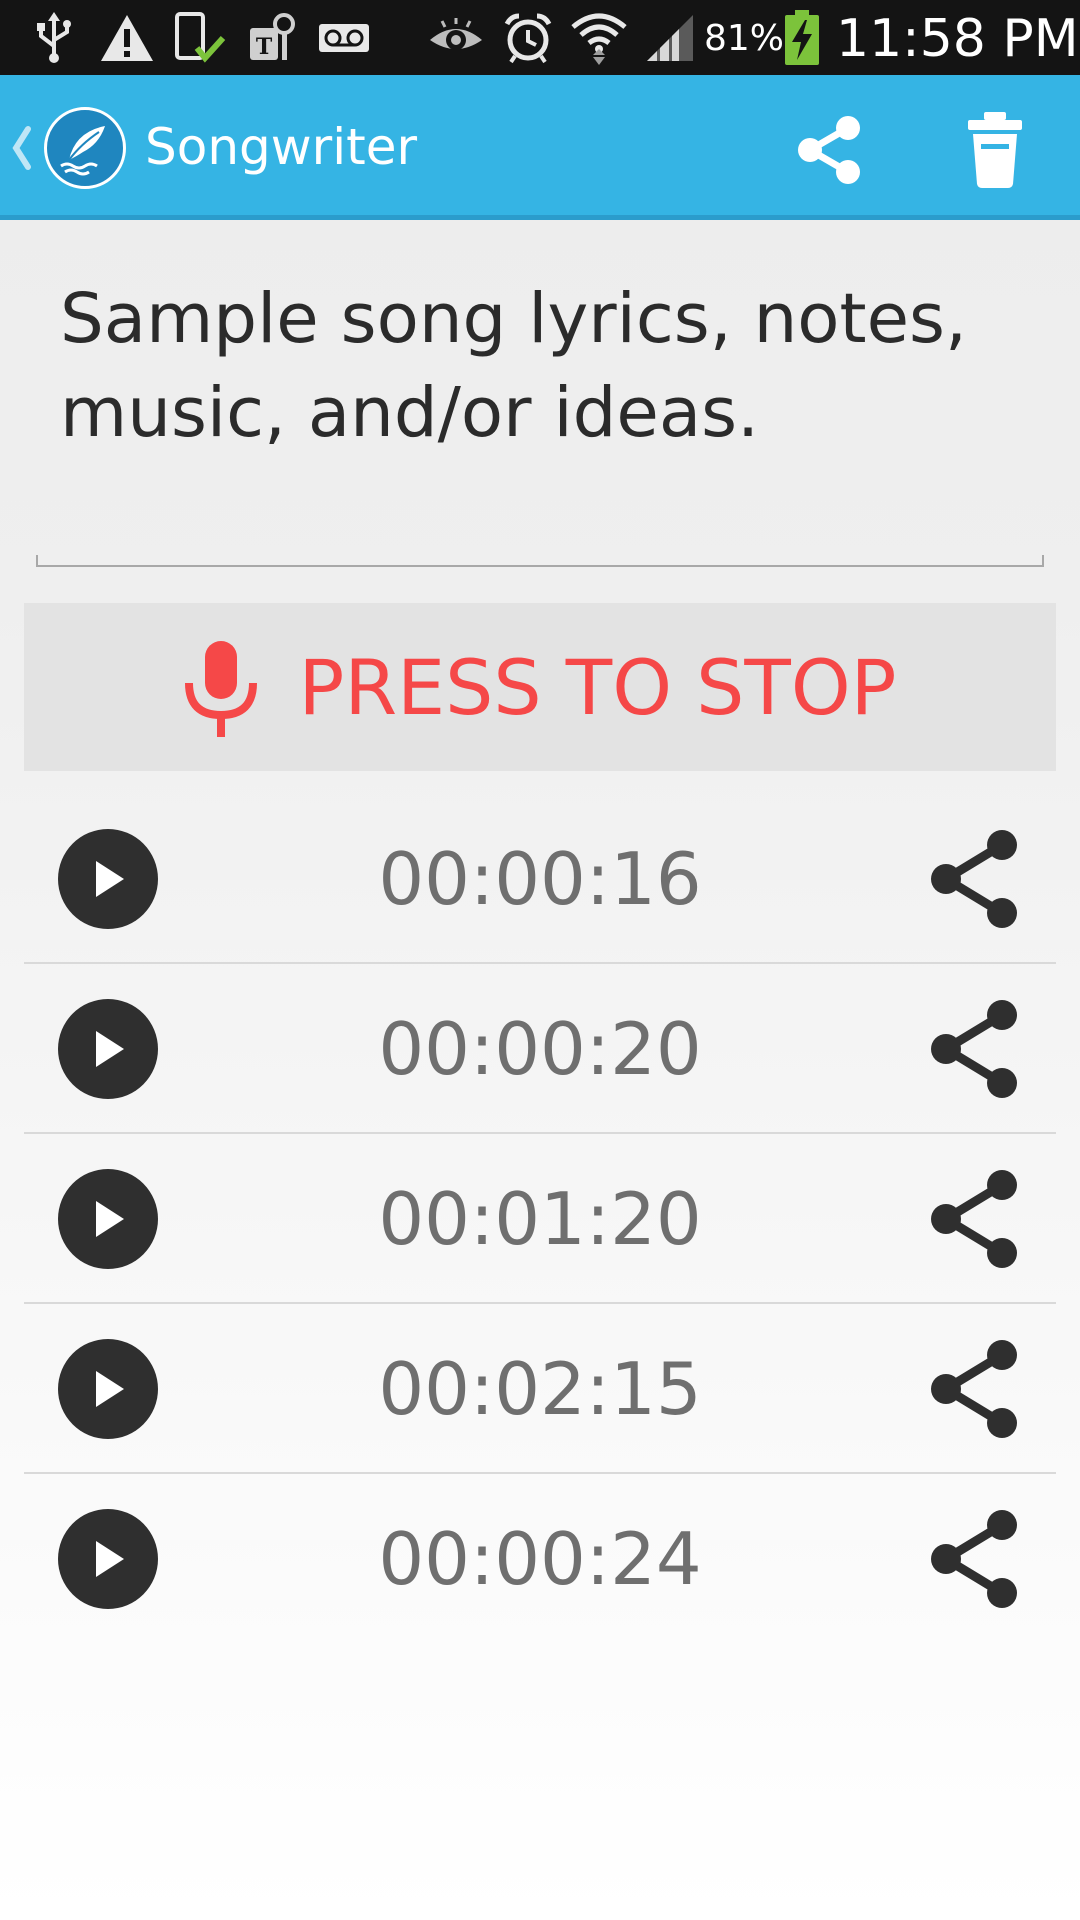 The height and width of the screenshot is (1920, 1080). What do you see at coordinates (599, 37) in the screenshot?
I see `wifi-icon` at bounding box center [599, 37].